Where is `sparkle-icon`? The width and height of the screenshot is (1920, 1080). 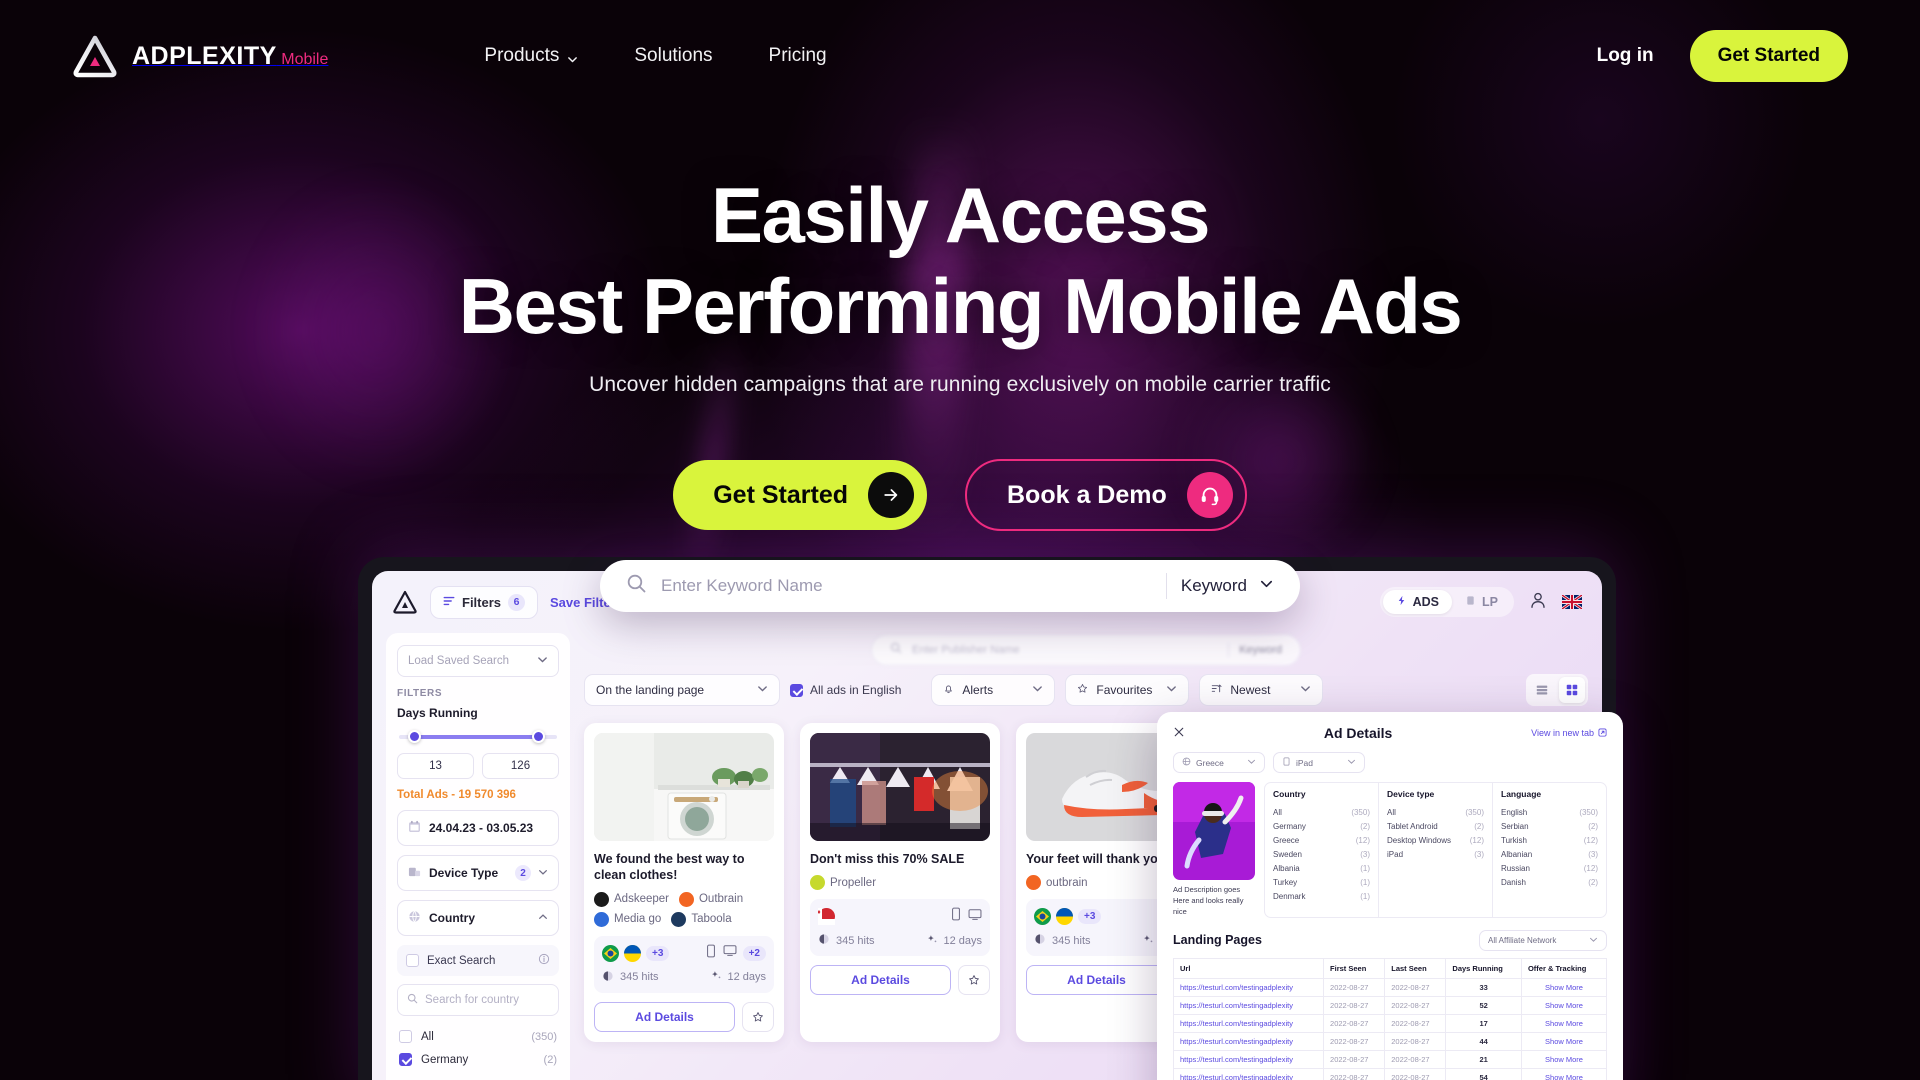 sparkle-icon is located at coordinates (1148, 941).